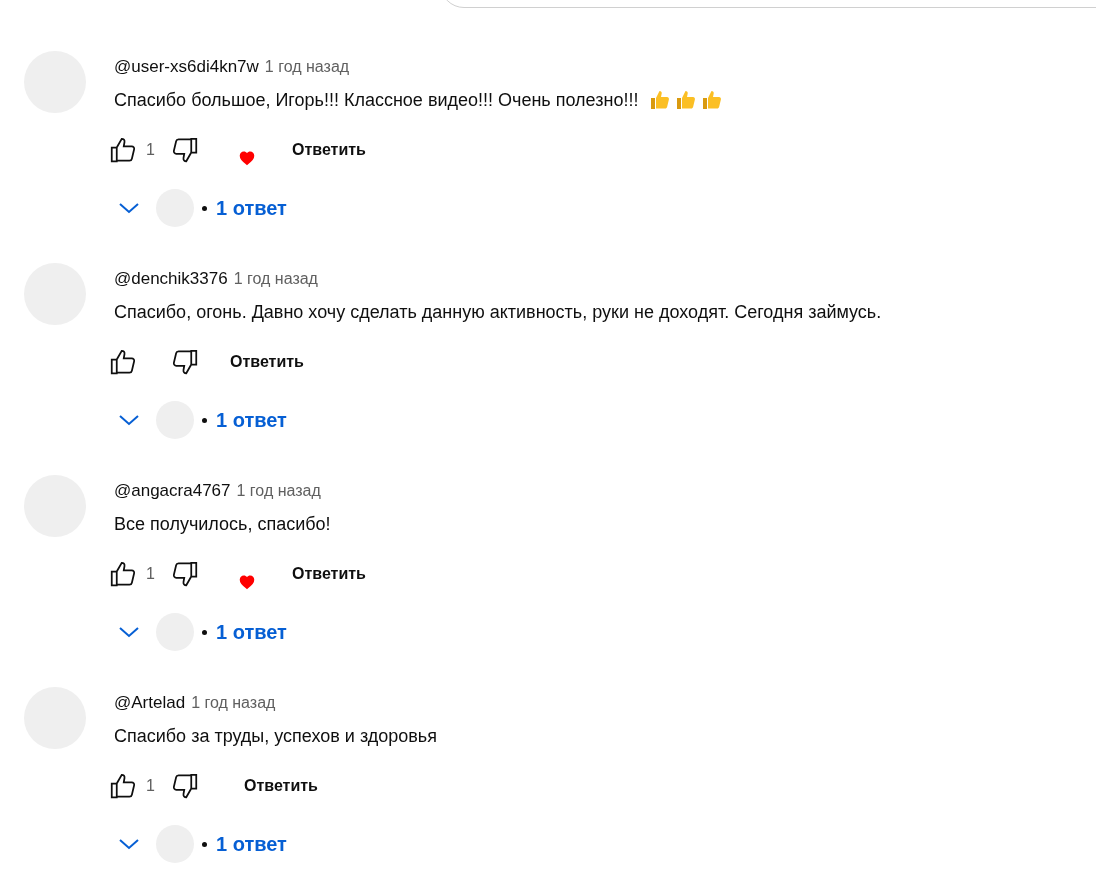 The image size is (1096, 873). I want to click on comment-text: Спасибо, огонь. Давно хочу сделать данную активность, руки не доходят. Сегодня займусь., so click(498, 312).